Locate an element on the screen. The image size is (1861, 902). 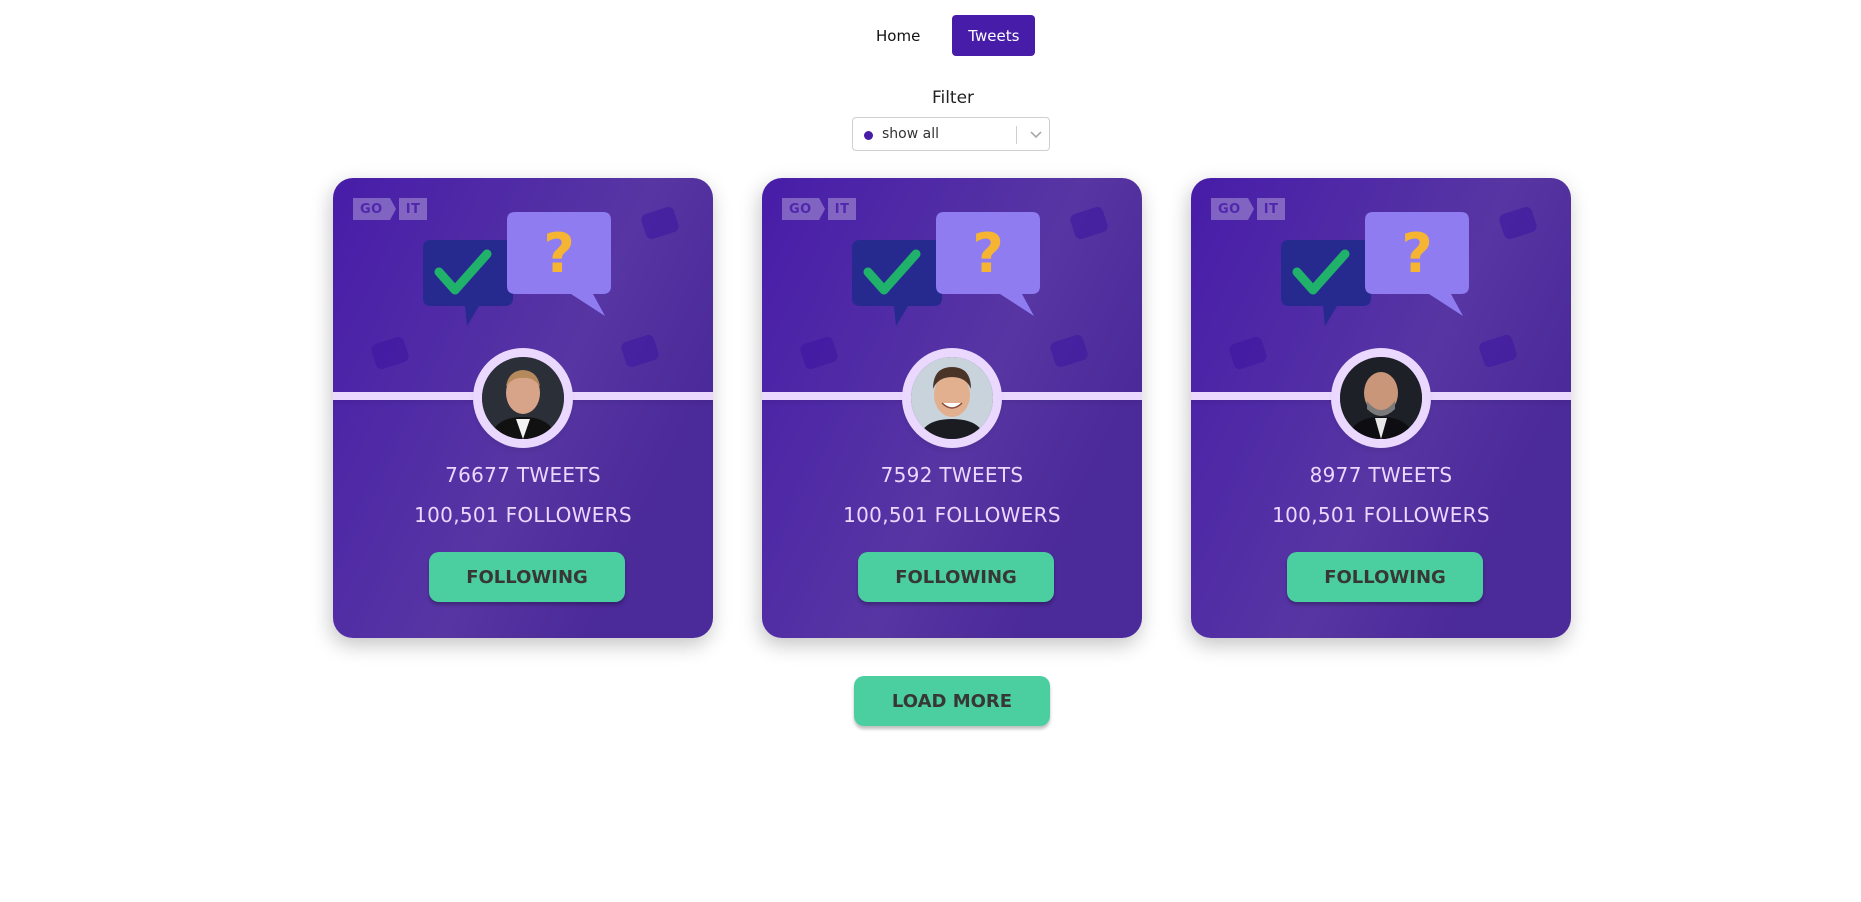
nav-tweets-link: Tweets is located at coordinates (994, 35).